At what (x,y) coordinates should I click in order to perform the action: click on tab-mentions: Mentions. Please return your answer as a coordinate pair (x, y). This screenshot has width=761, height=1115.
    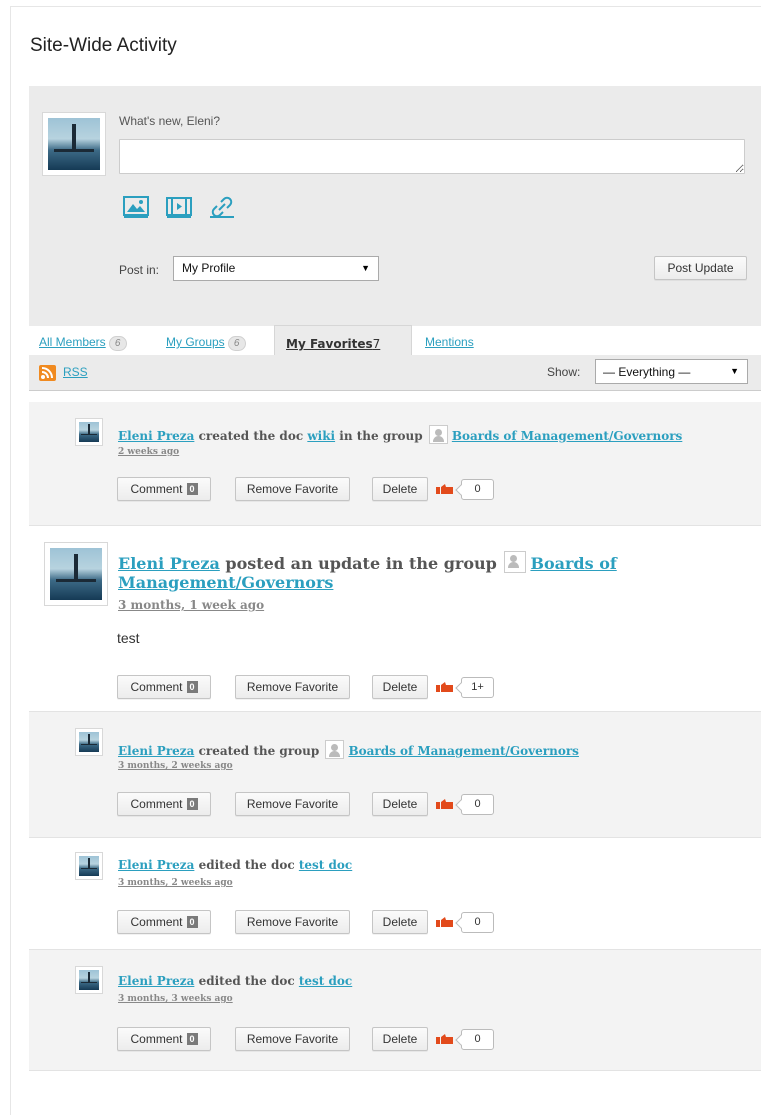
    Looking at the image, I should click on (449, 342).